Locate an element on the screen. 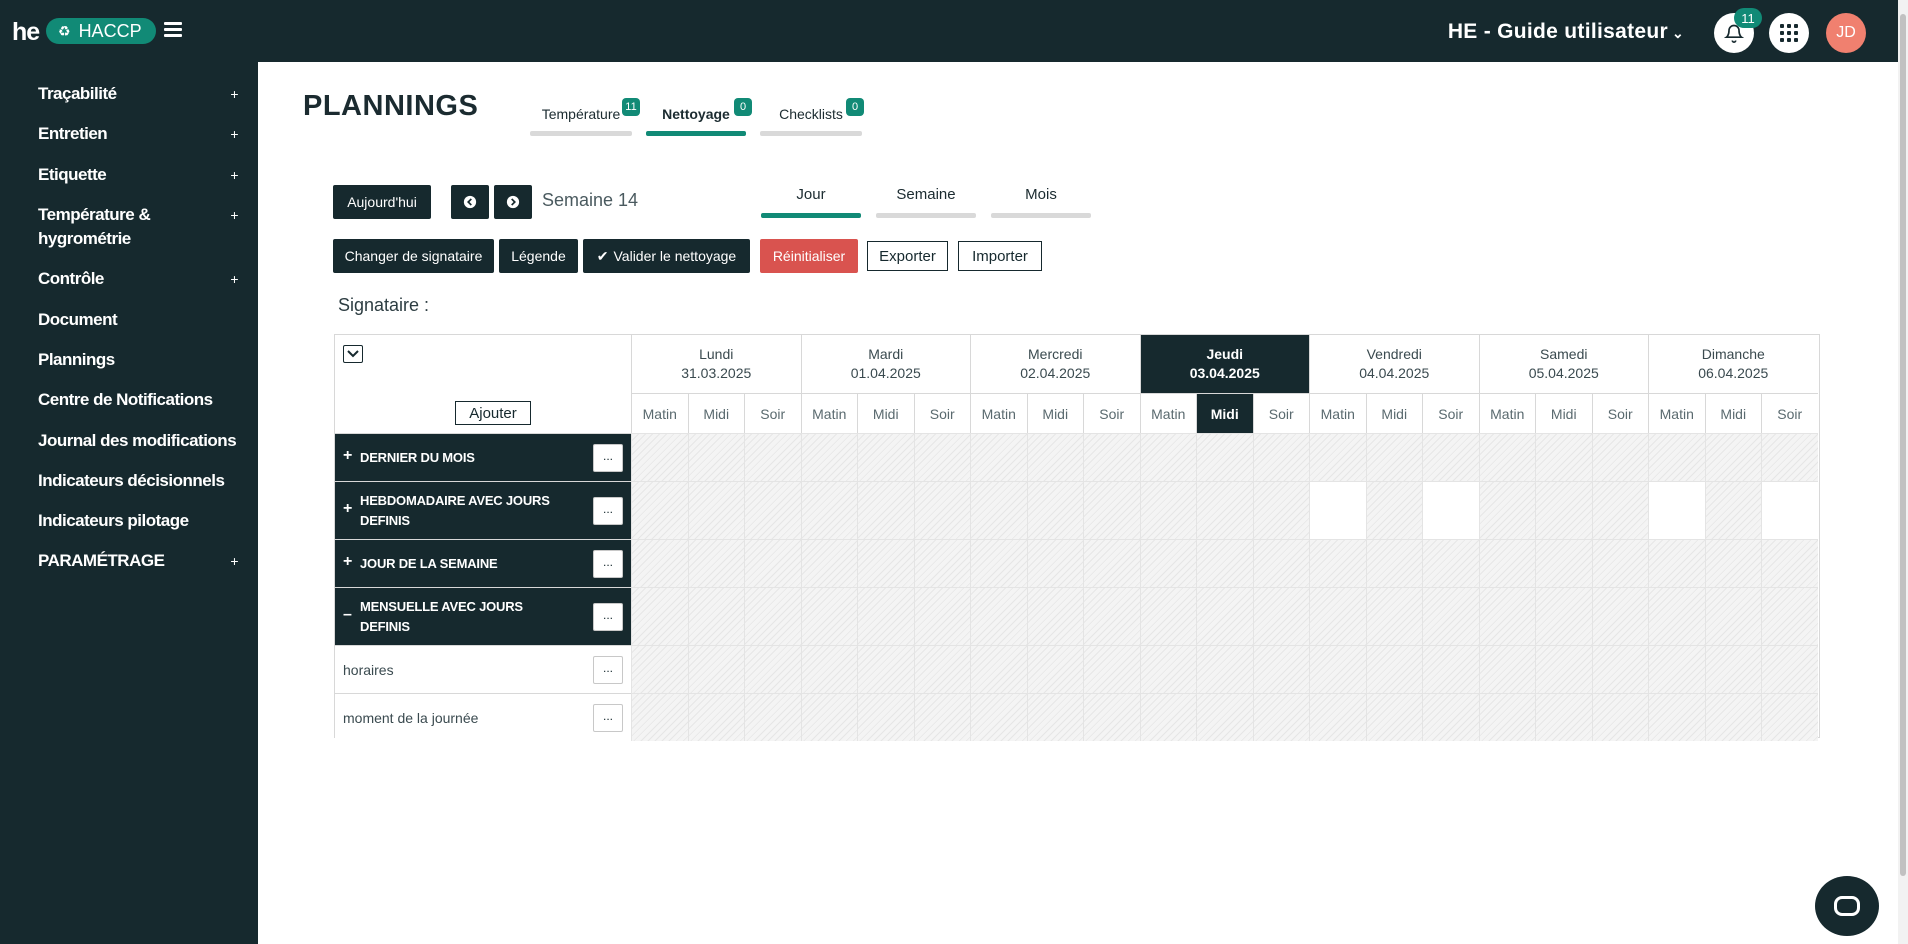 Image resolution: width=1908 pixels, height=944 pixels. app-logo-pill: ♻ HACCP is located at coordinates (101, 31).